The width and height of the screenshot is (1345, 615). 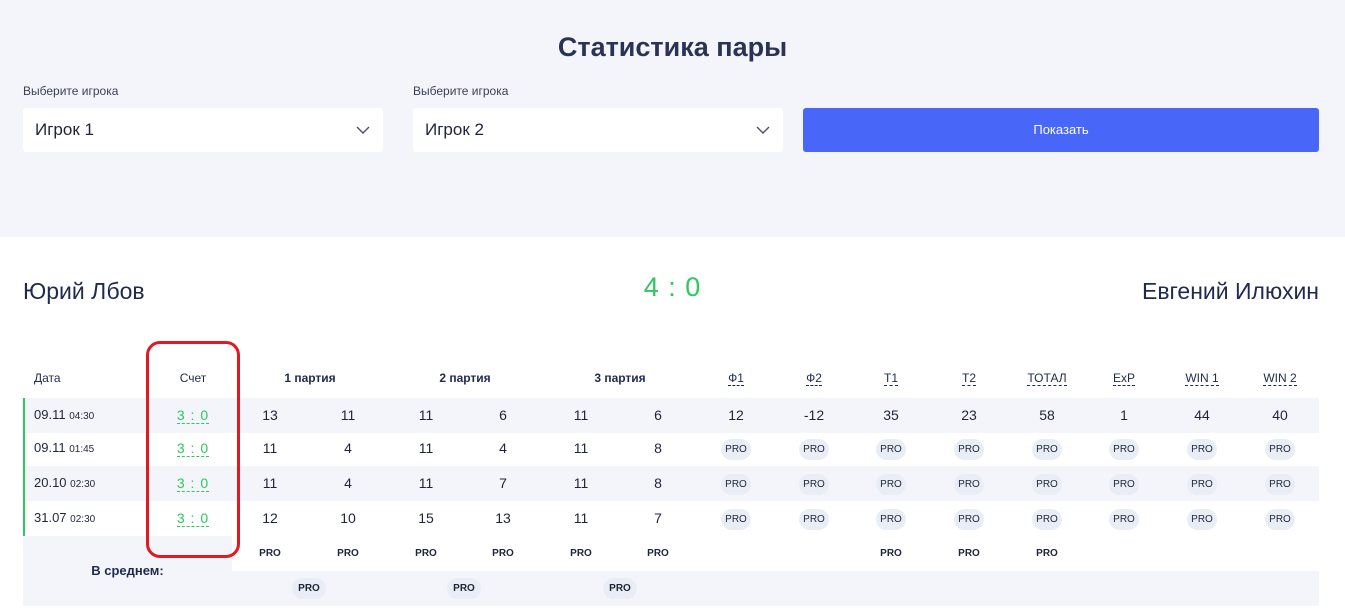 I want to click on player1-select: Игрок 1, so click(x=203, y=130).